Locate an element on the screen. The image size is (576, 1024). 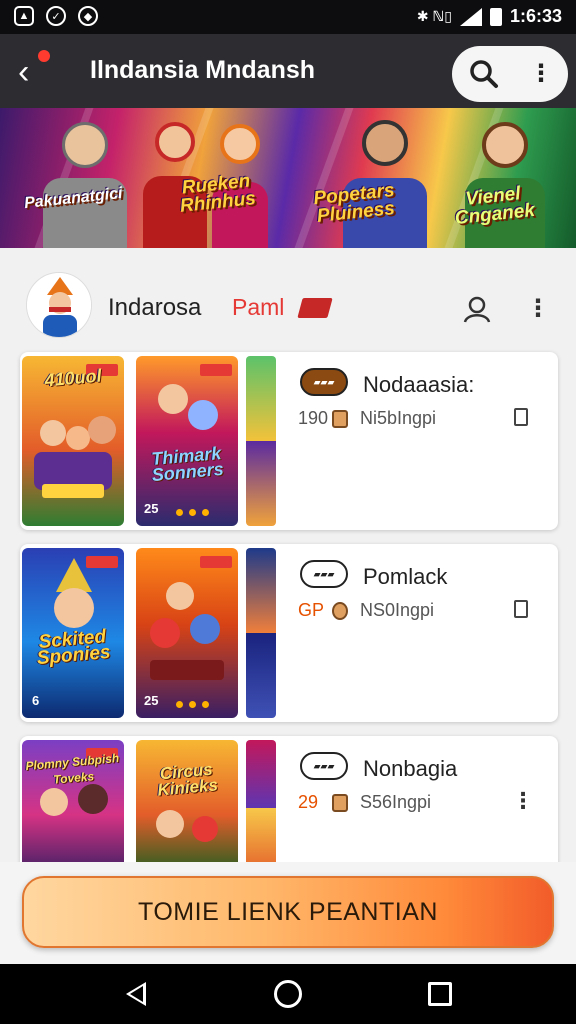
notification-dot is located at coordinates (44, 56).